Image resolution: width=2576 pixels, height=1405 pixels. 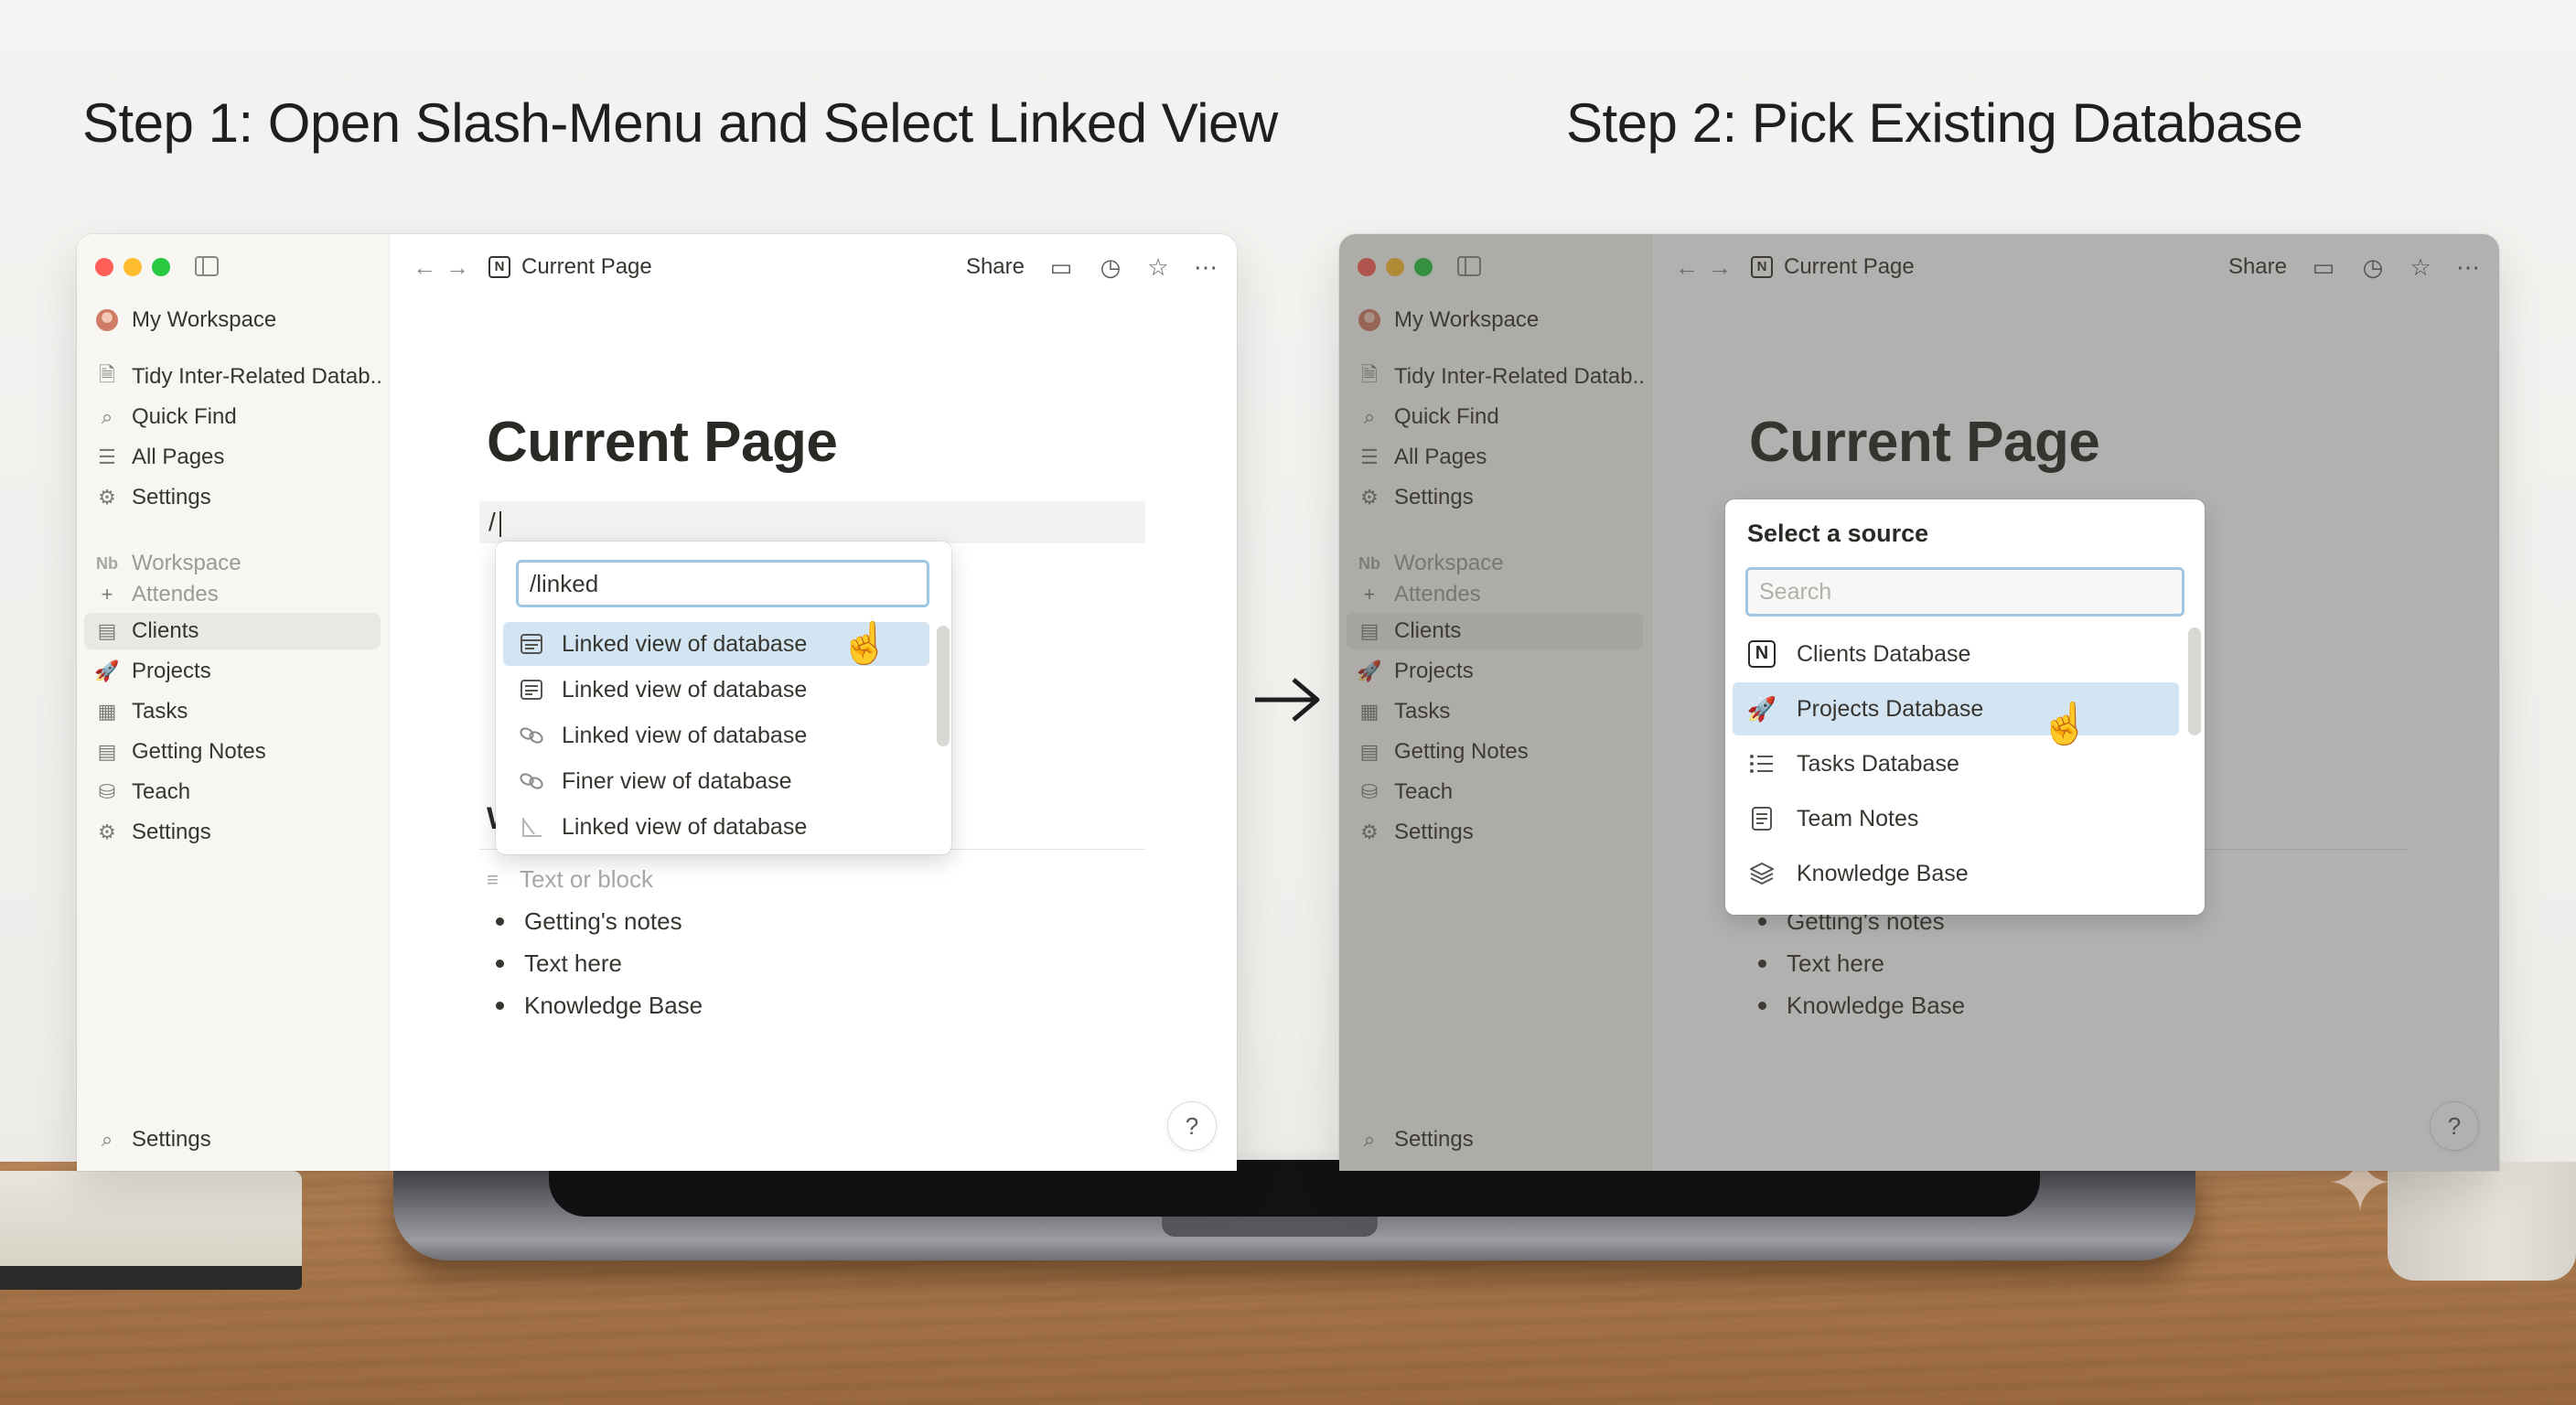 I want to click on source-item-label: Projects Database, so click(x=1890, y=708).